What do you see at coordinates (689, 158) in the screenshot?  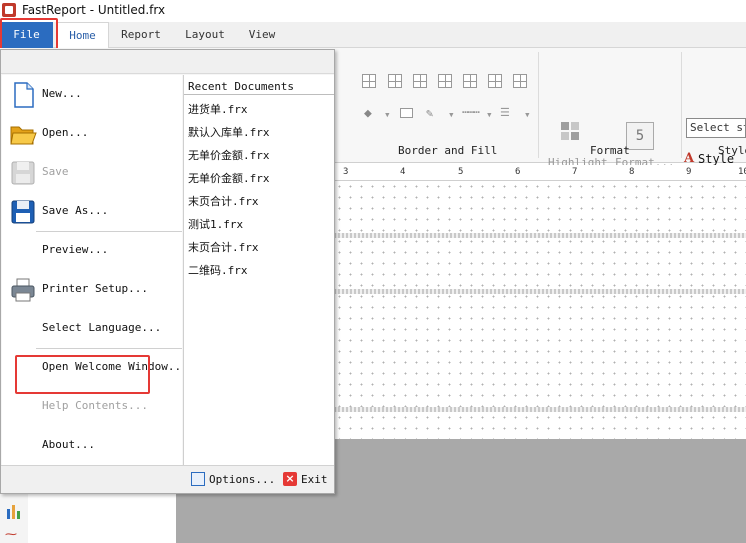 I see `styles-icon: A` at bounding box center [689, 158].